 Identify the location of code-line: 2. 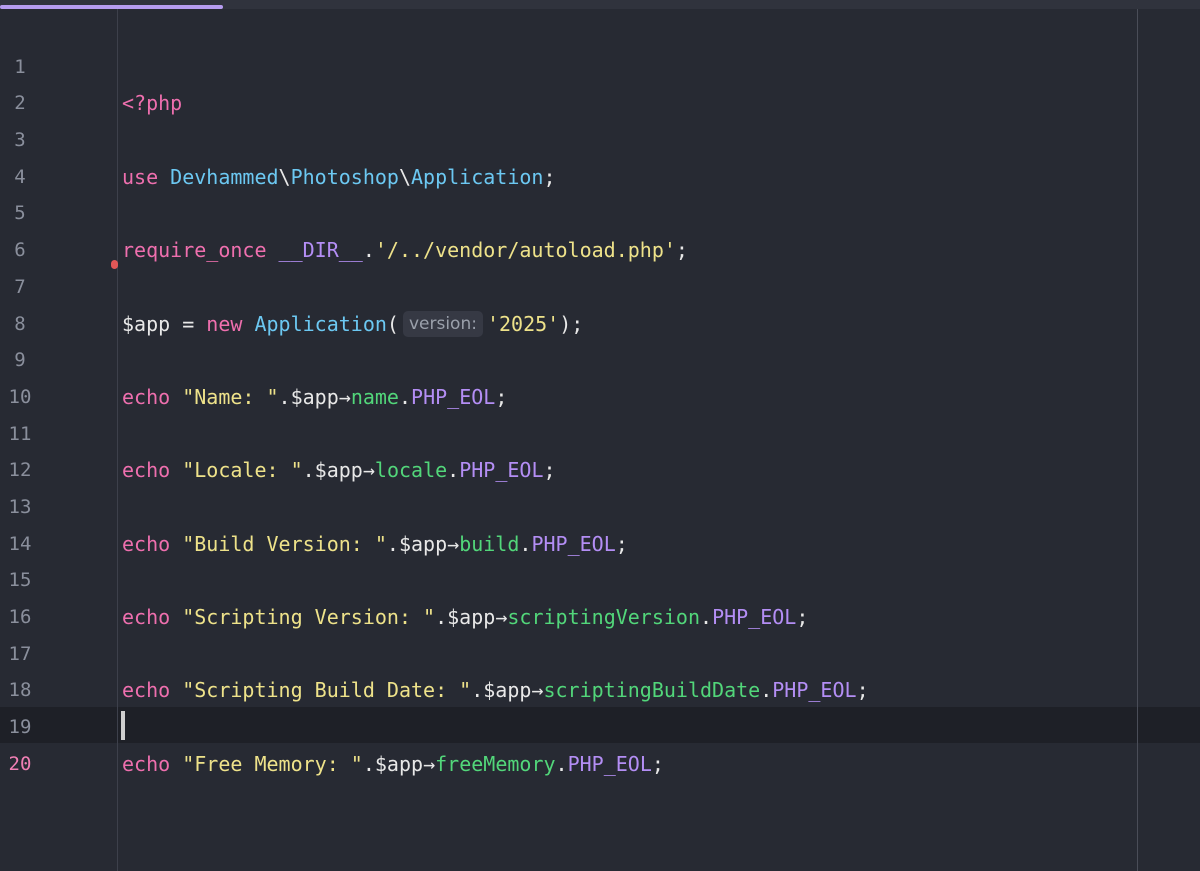
(600, 81).